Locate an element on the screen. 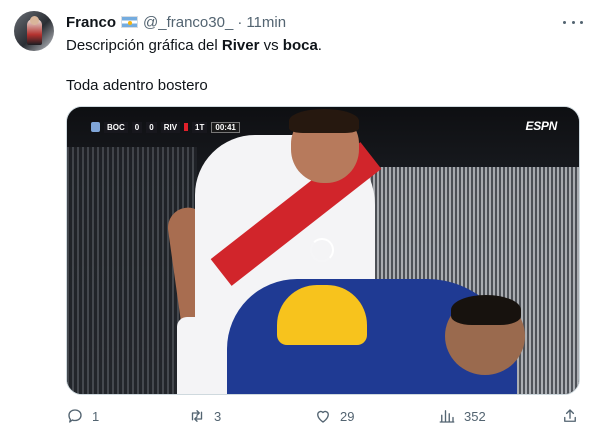 The height and width of the screenshot is (437, 607). tweet-header: Franco @_franco30_ · 11min is located at coordinates (176, 22).